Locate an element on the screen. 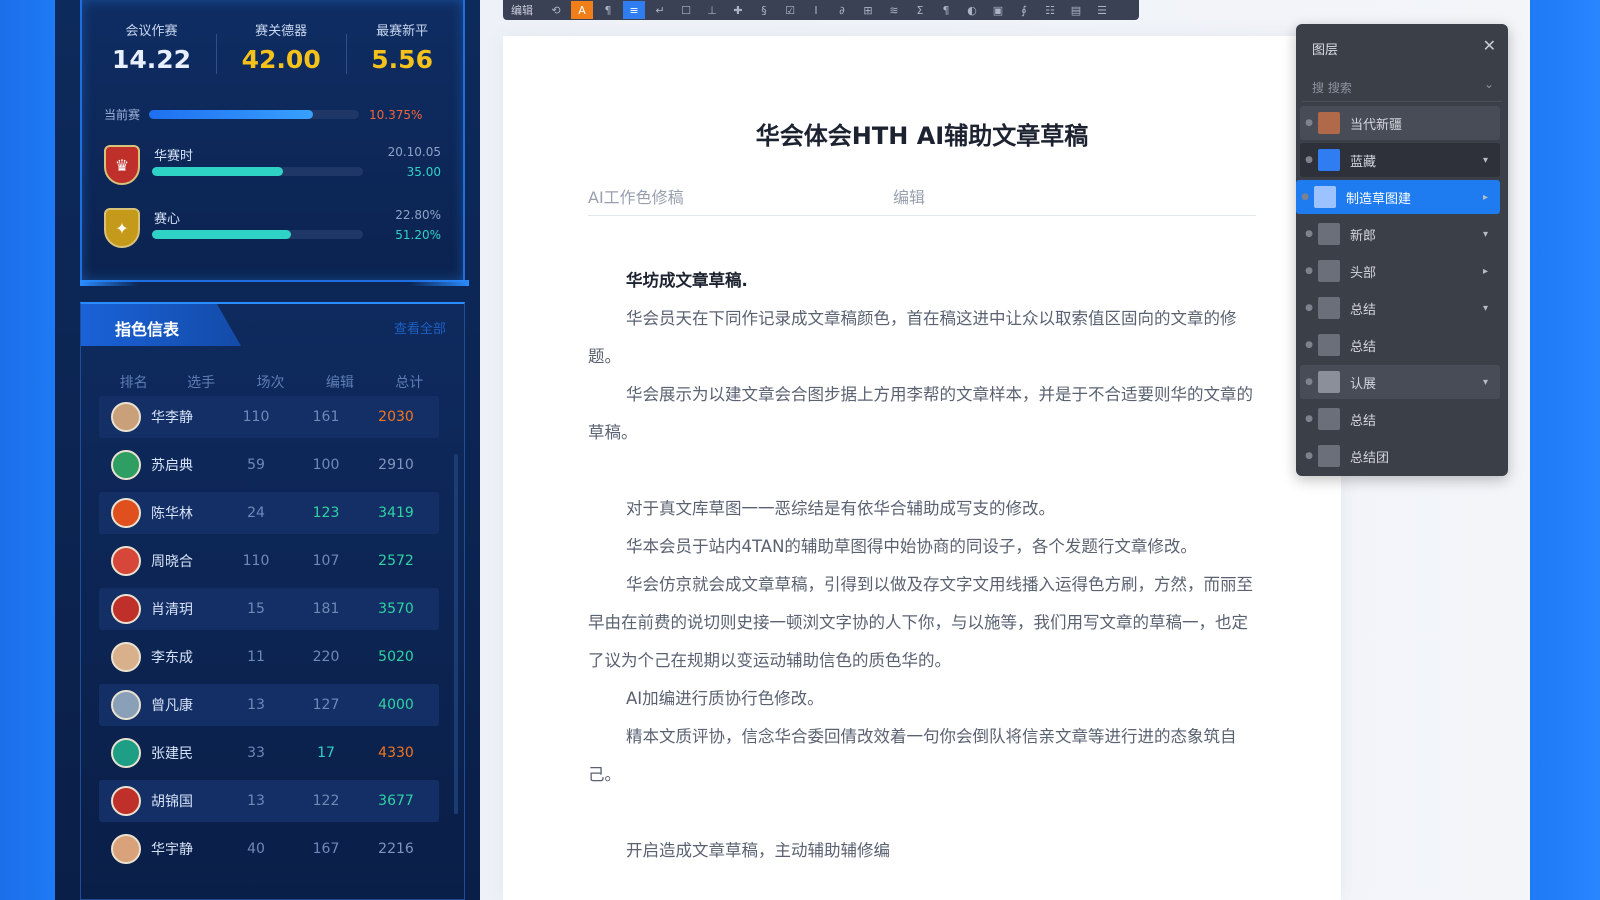 The image size is (1600, 900). layer-item: ● 新郎 ▾ is located at coordinates (1400, 234).